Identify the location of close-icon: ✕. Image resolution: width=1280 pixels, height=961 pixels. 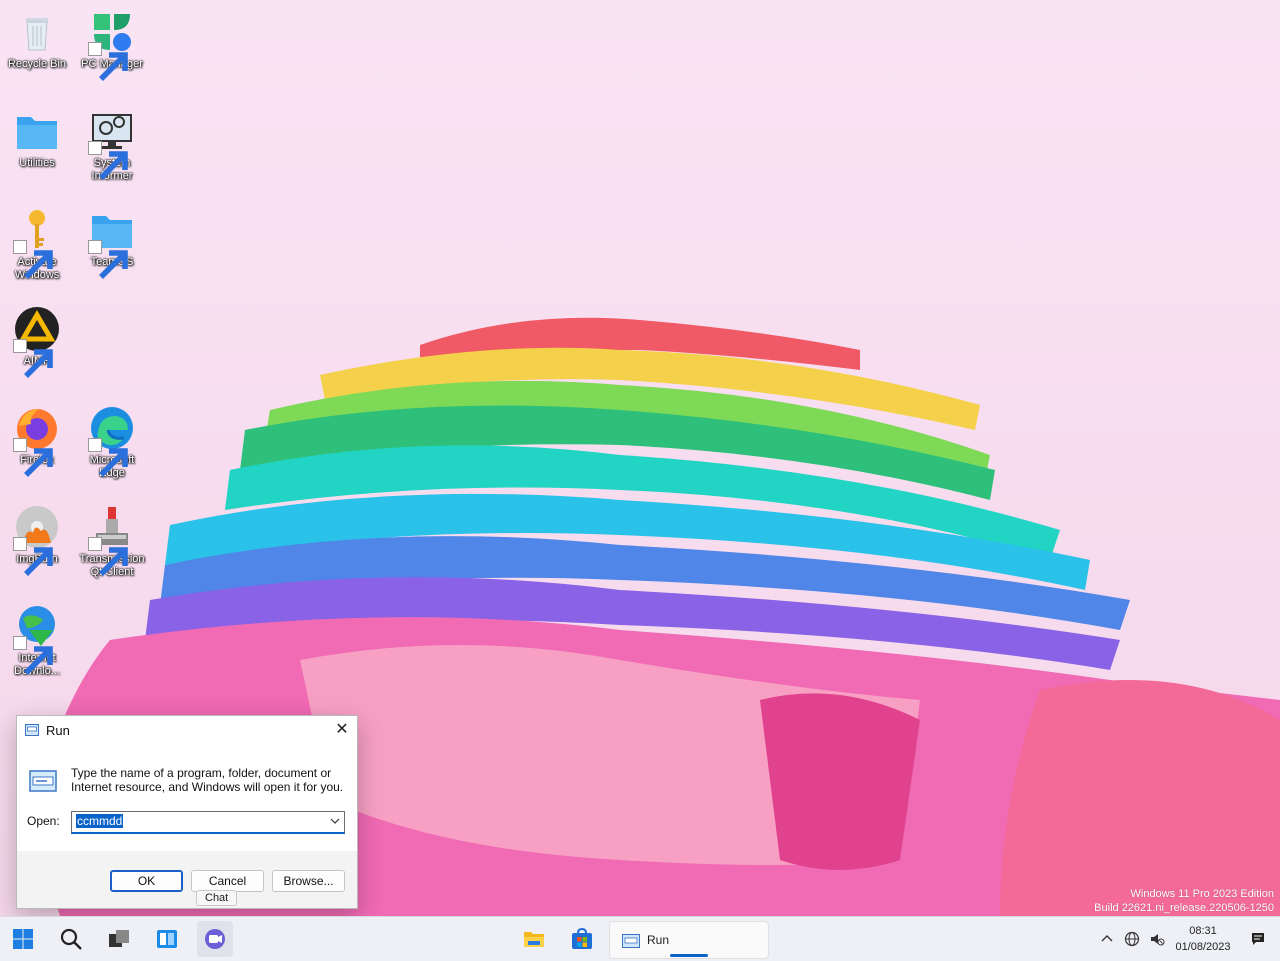
(342, 729).